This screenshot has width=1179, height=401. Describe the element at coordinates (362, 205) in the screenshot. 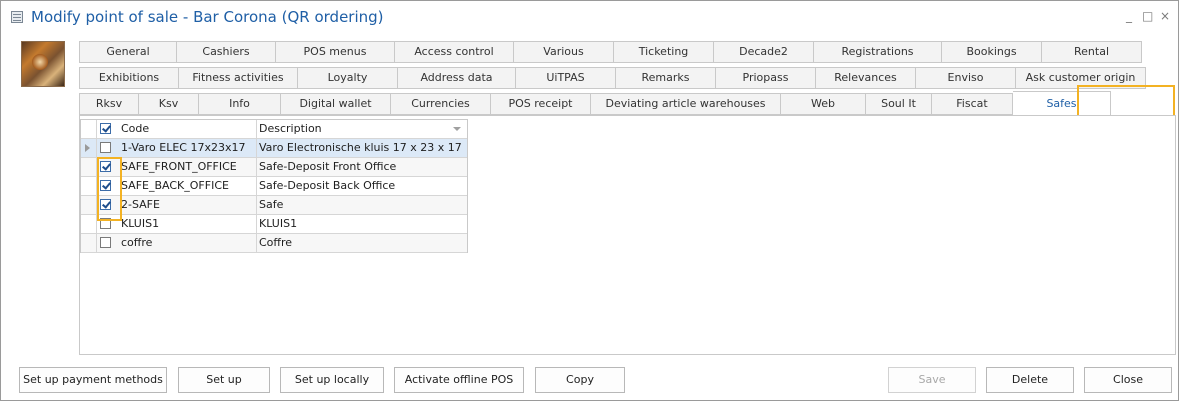

I see `cell-description: Safe` at that location.